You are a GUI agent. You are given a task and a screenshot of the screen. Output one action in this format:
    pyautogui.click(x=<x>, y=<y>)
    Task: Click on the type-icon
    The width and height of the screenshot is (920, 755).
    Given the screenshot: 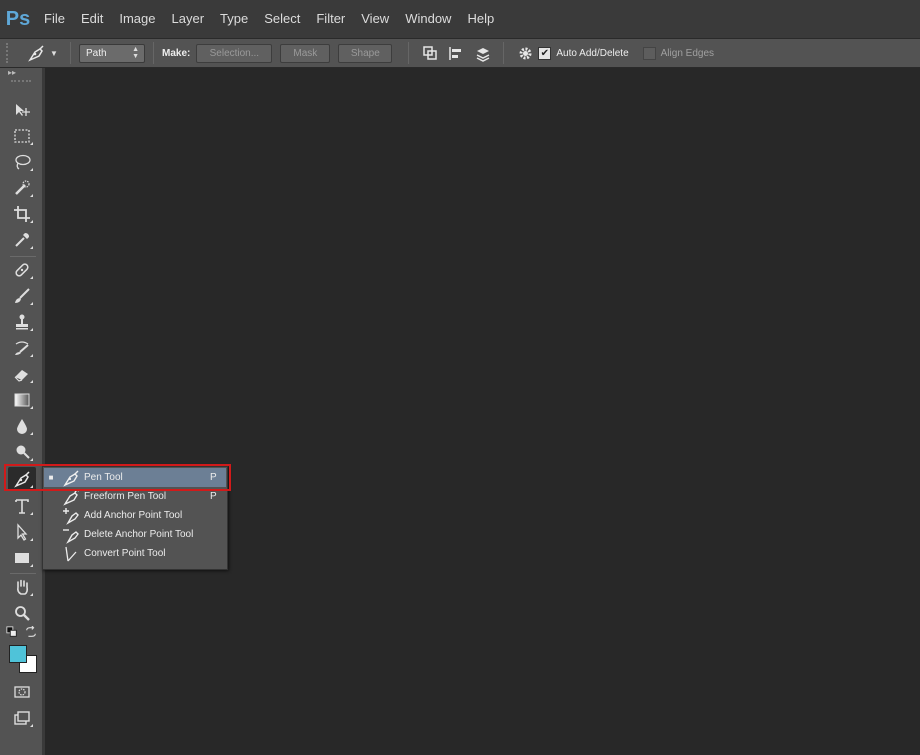 What is the action you would take?
    pyautogui.click(x=22, y=506)
    